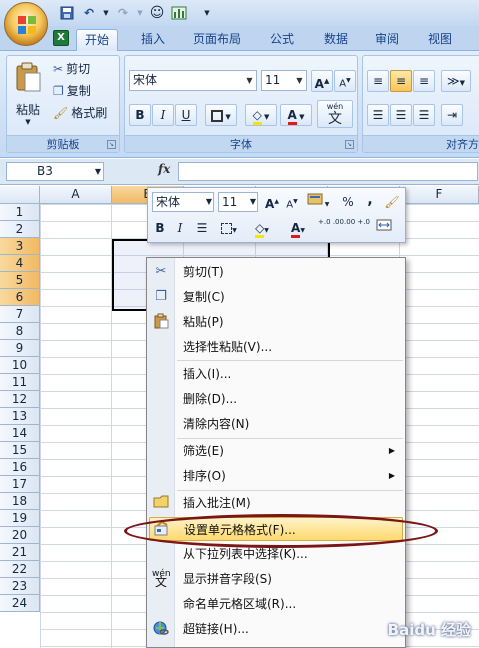 The image size is (479, 648). I want to click on name-box: B3 ▼, so click(55, 171).